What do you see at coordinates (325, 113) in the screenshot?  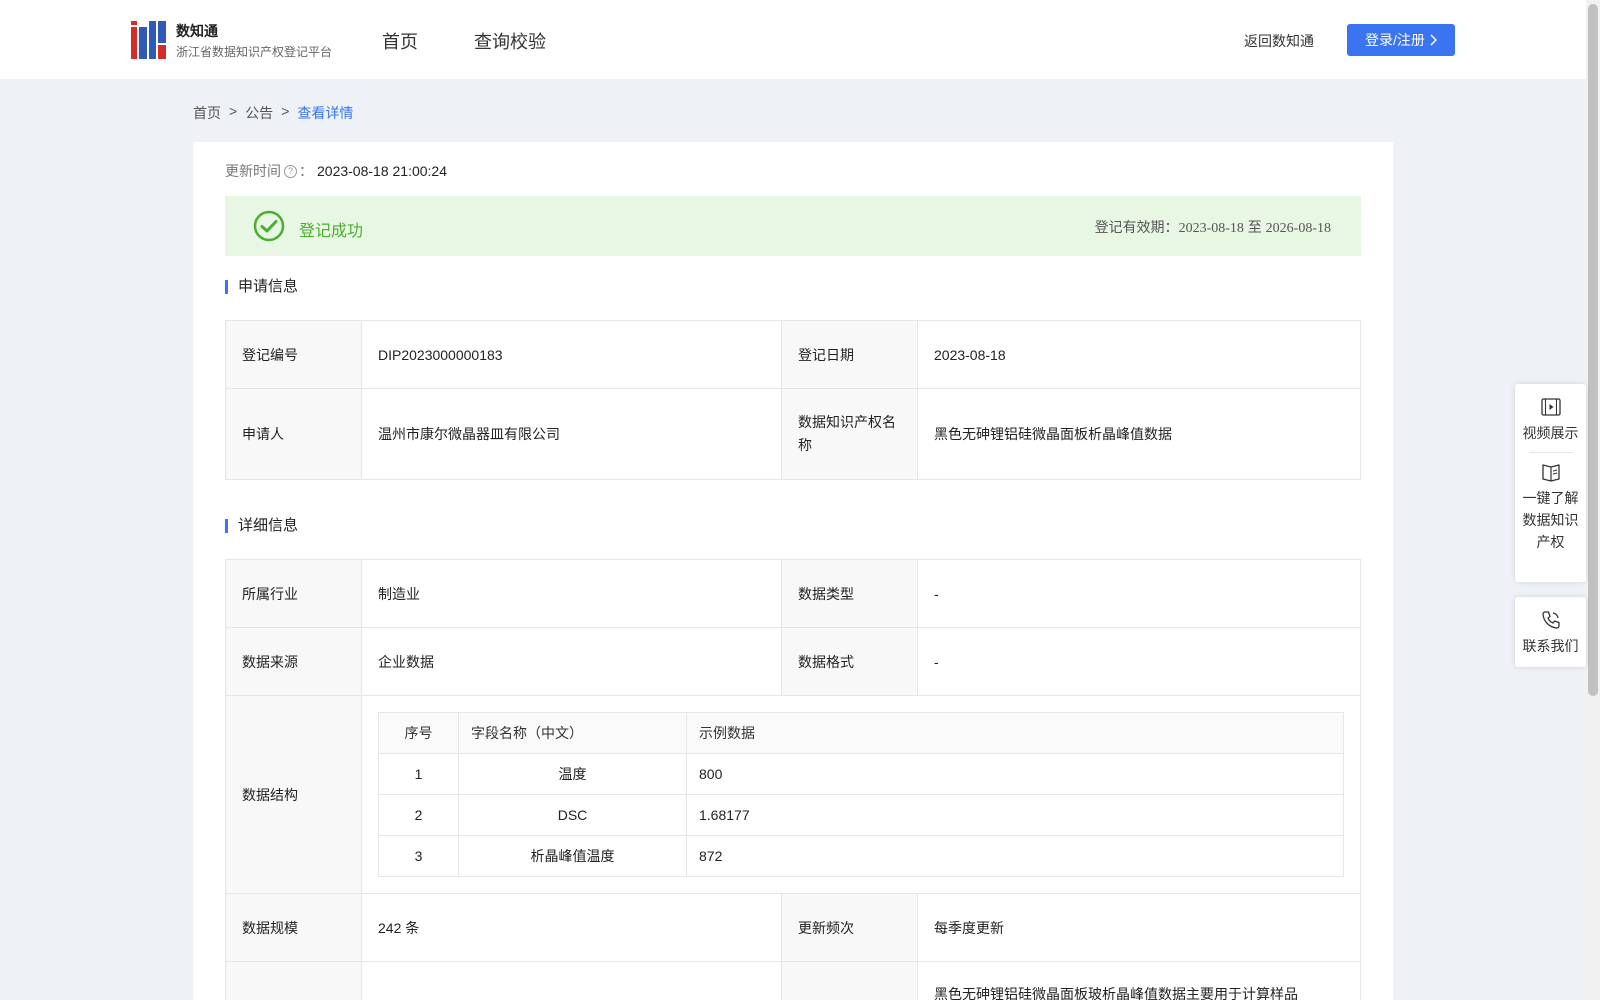 I see `breadcrumb-current: 查看详情` at bounding box center [325, 113].